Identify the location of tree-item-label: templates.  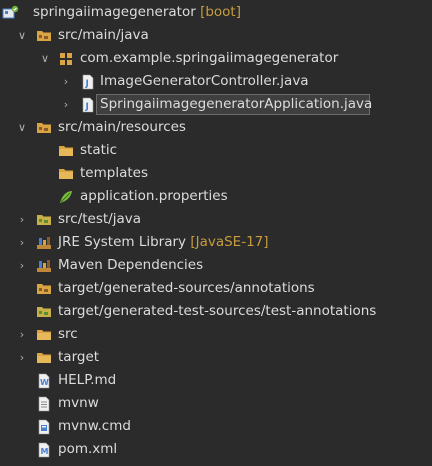
(114, 173).